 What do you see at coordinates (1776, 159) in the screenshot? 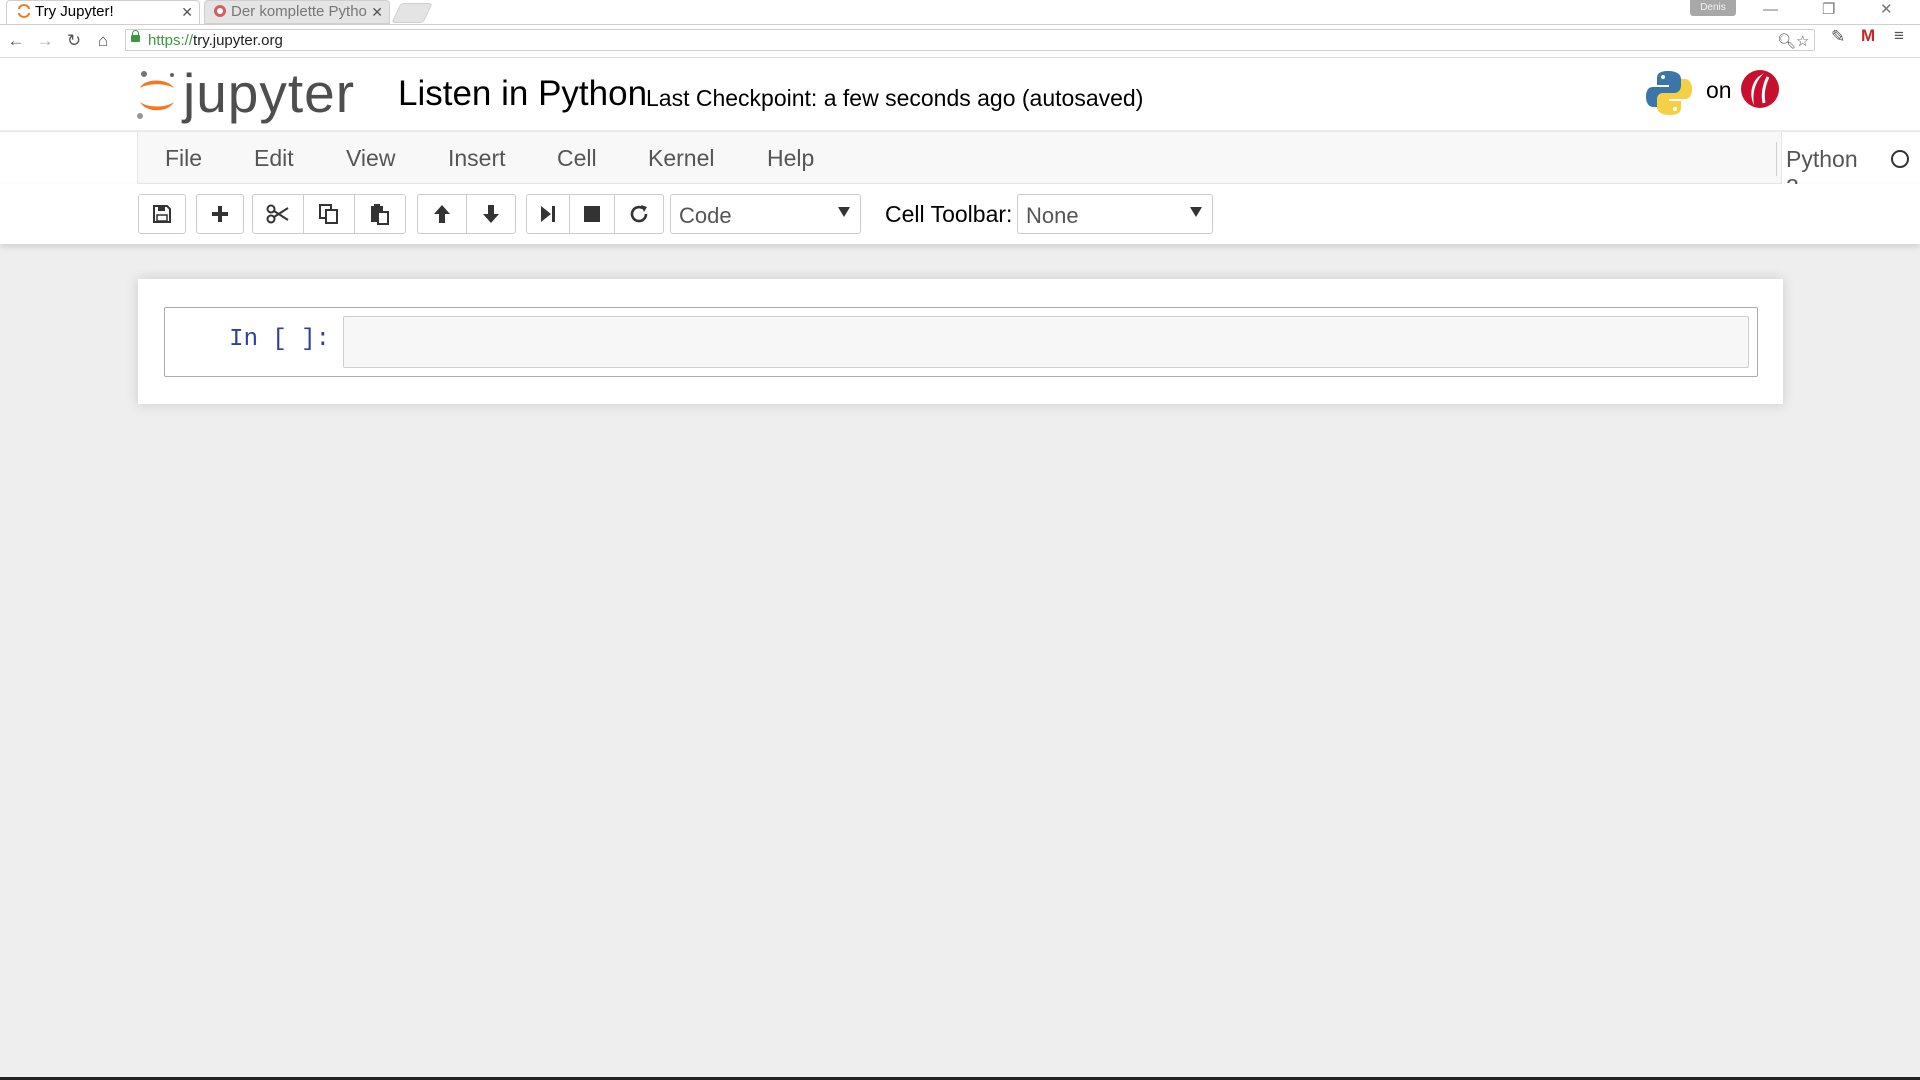
I see `kernel-separator` at bounding box center [1776, 159].